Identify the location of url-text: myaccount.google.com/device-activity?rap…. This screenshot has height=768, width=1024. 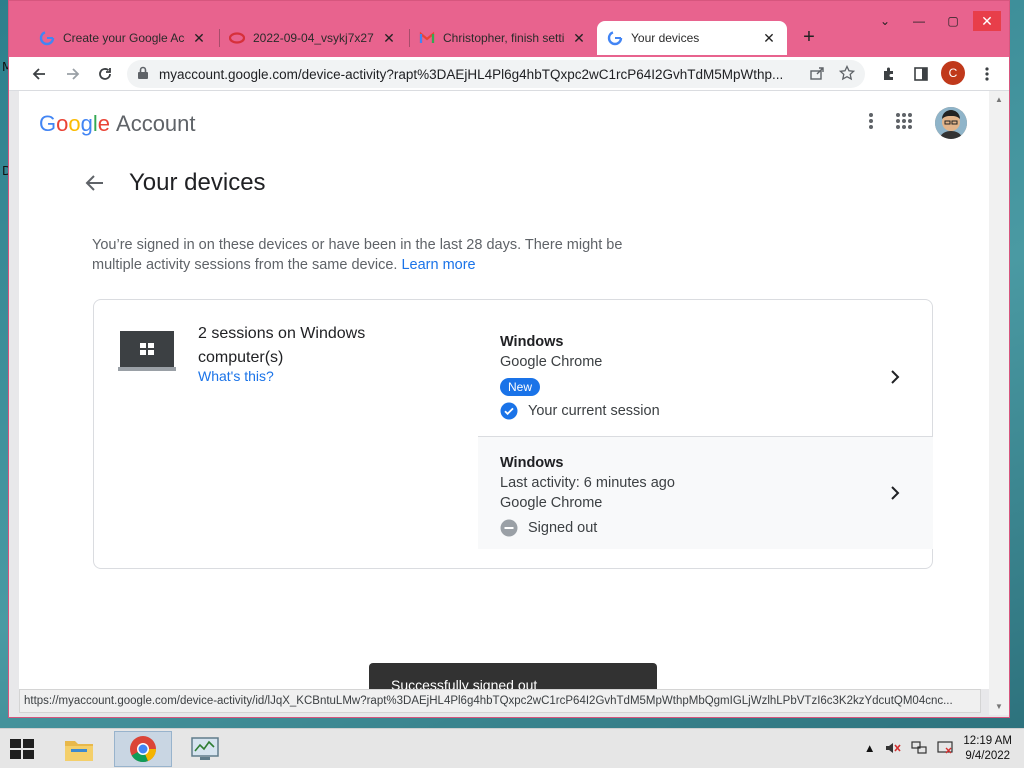
(471, 74).